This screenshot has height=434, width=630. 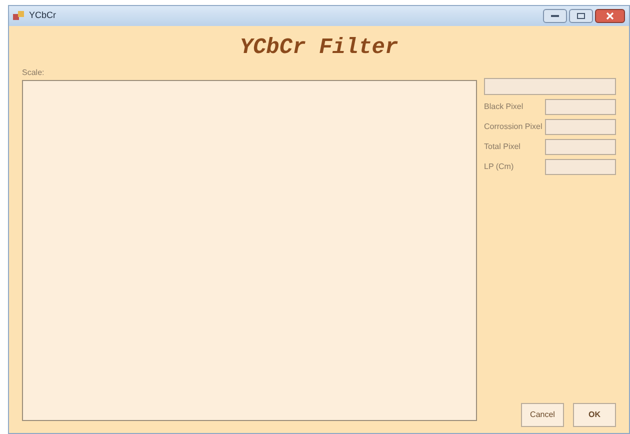 What do you see at coordinates (34, 73) in the screenshot?
I see `scale-label: Scale:` at bounding box center [34, 73].